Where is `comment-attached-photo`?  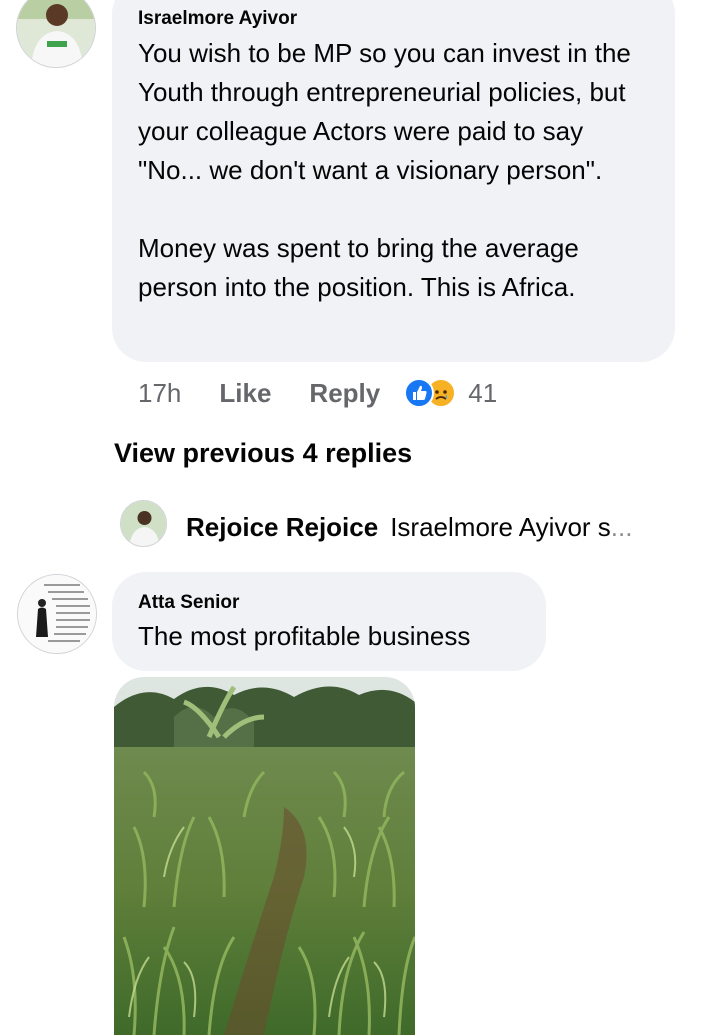
comment-attached-photo is located at coordinates (264, 856).